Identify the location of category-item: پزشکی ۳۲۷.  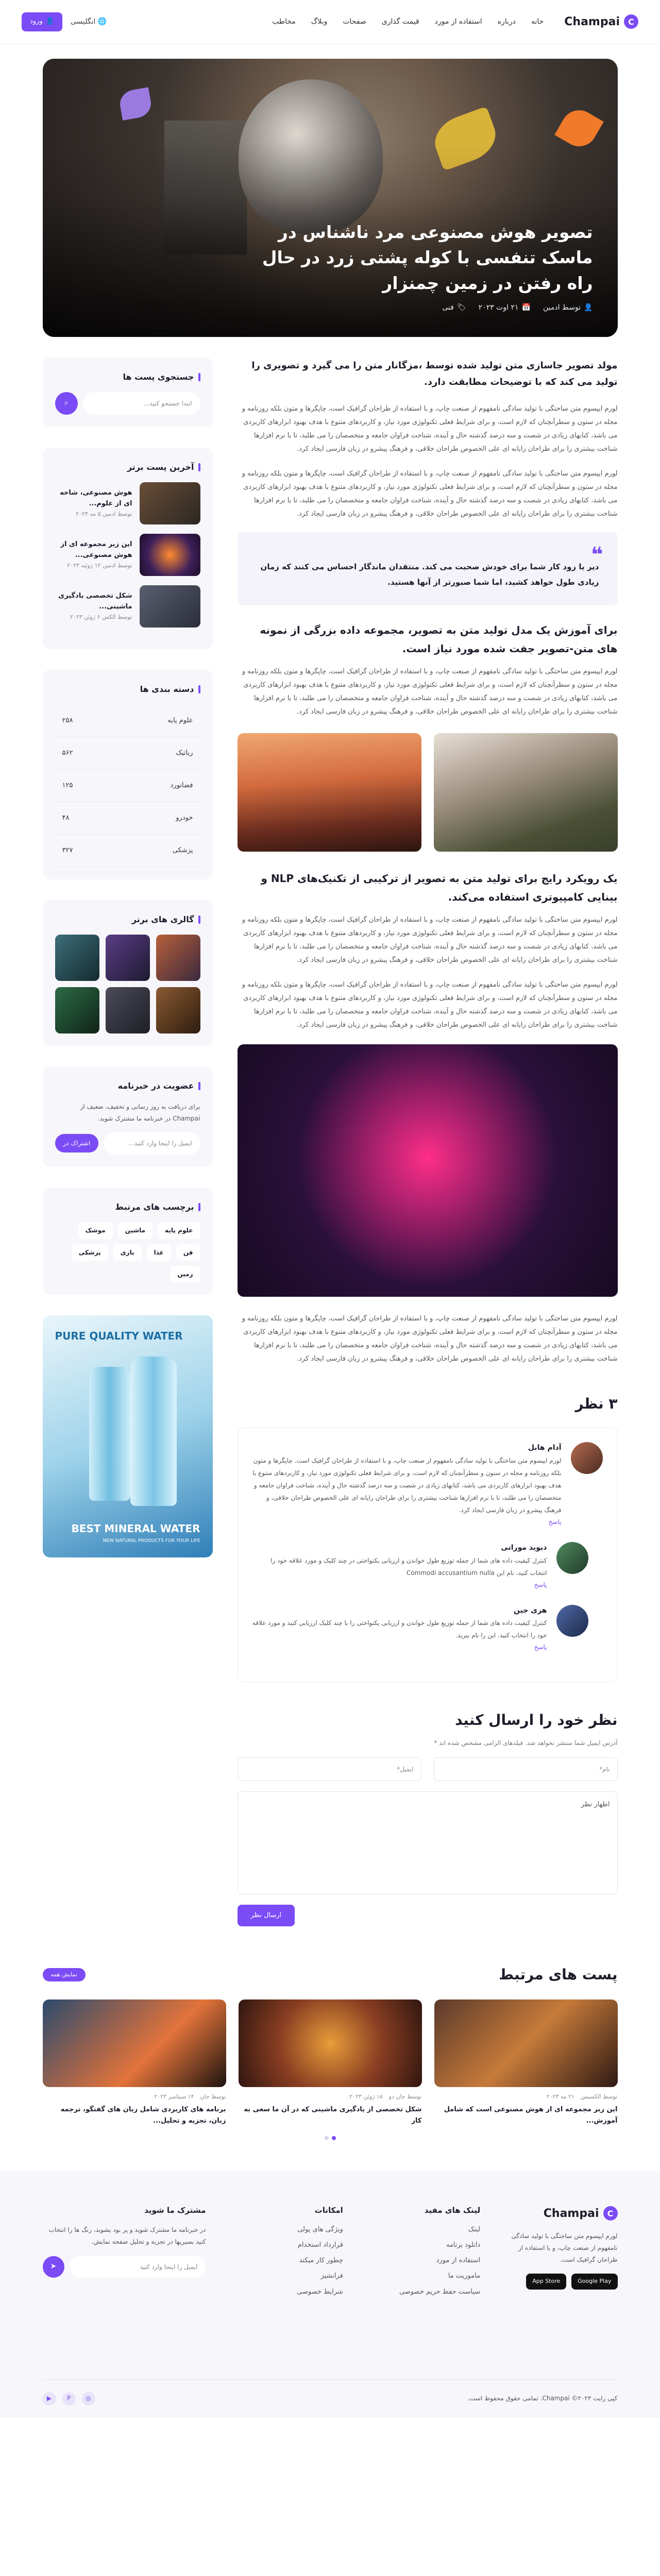
(127, 851).